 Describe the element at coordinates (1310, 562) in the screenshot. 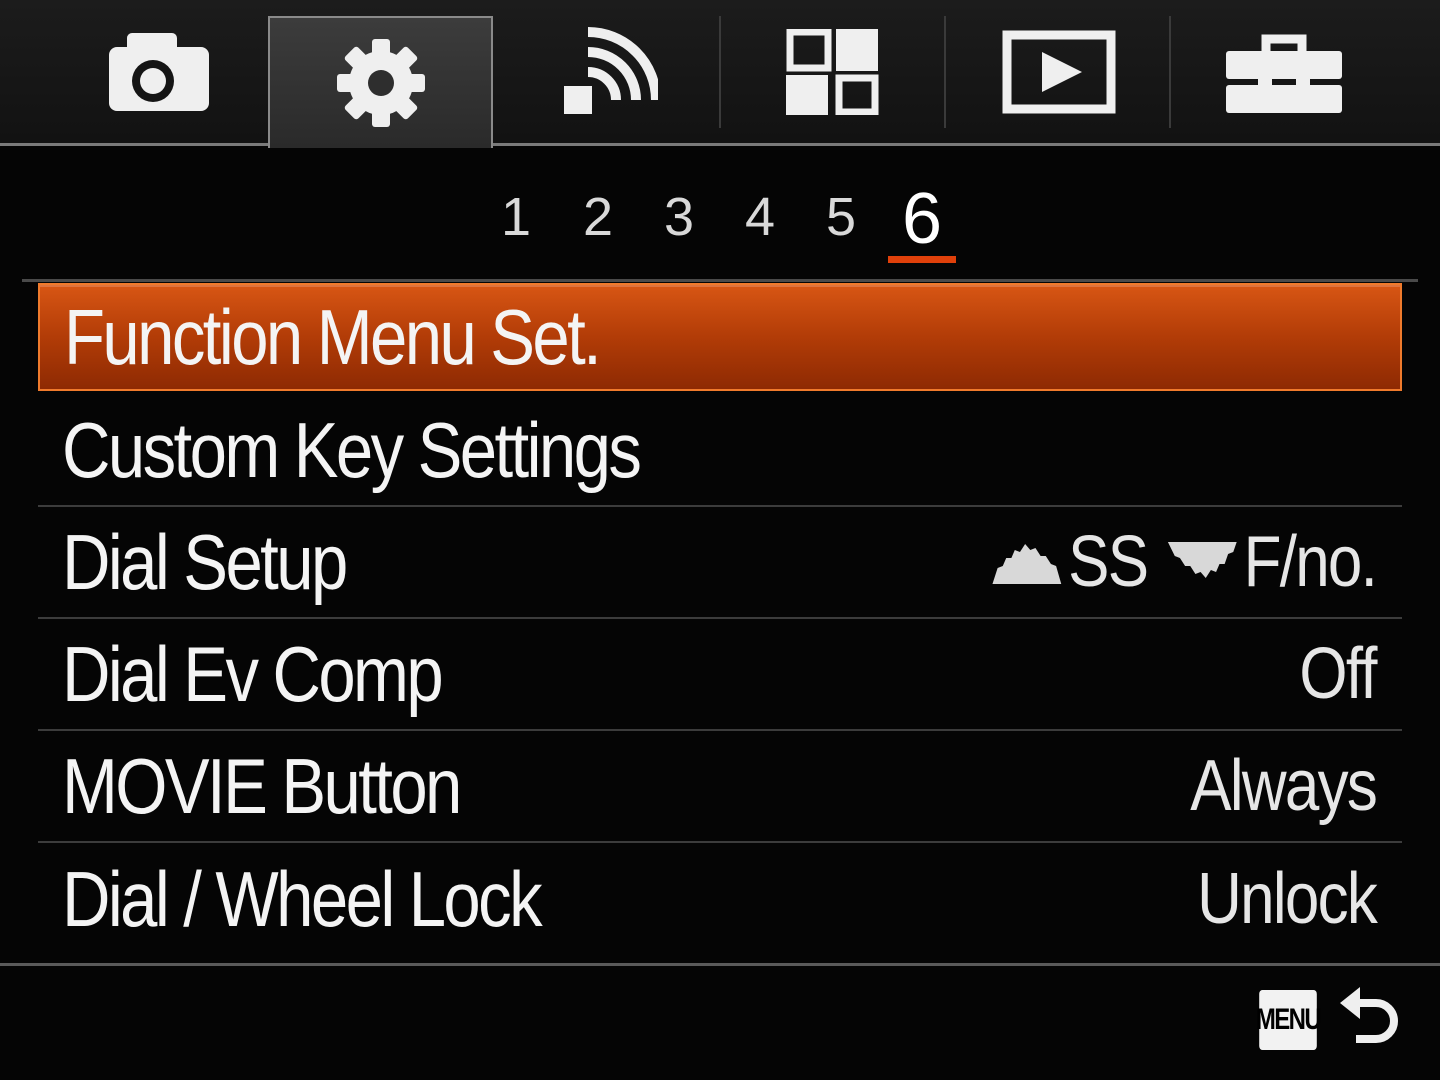

I see `rear-dial-value: F/no.` at that location.